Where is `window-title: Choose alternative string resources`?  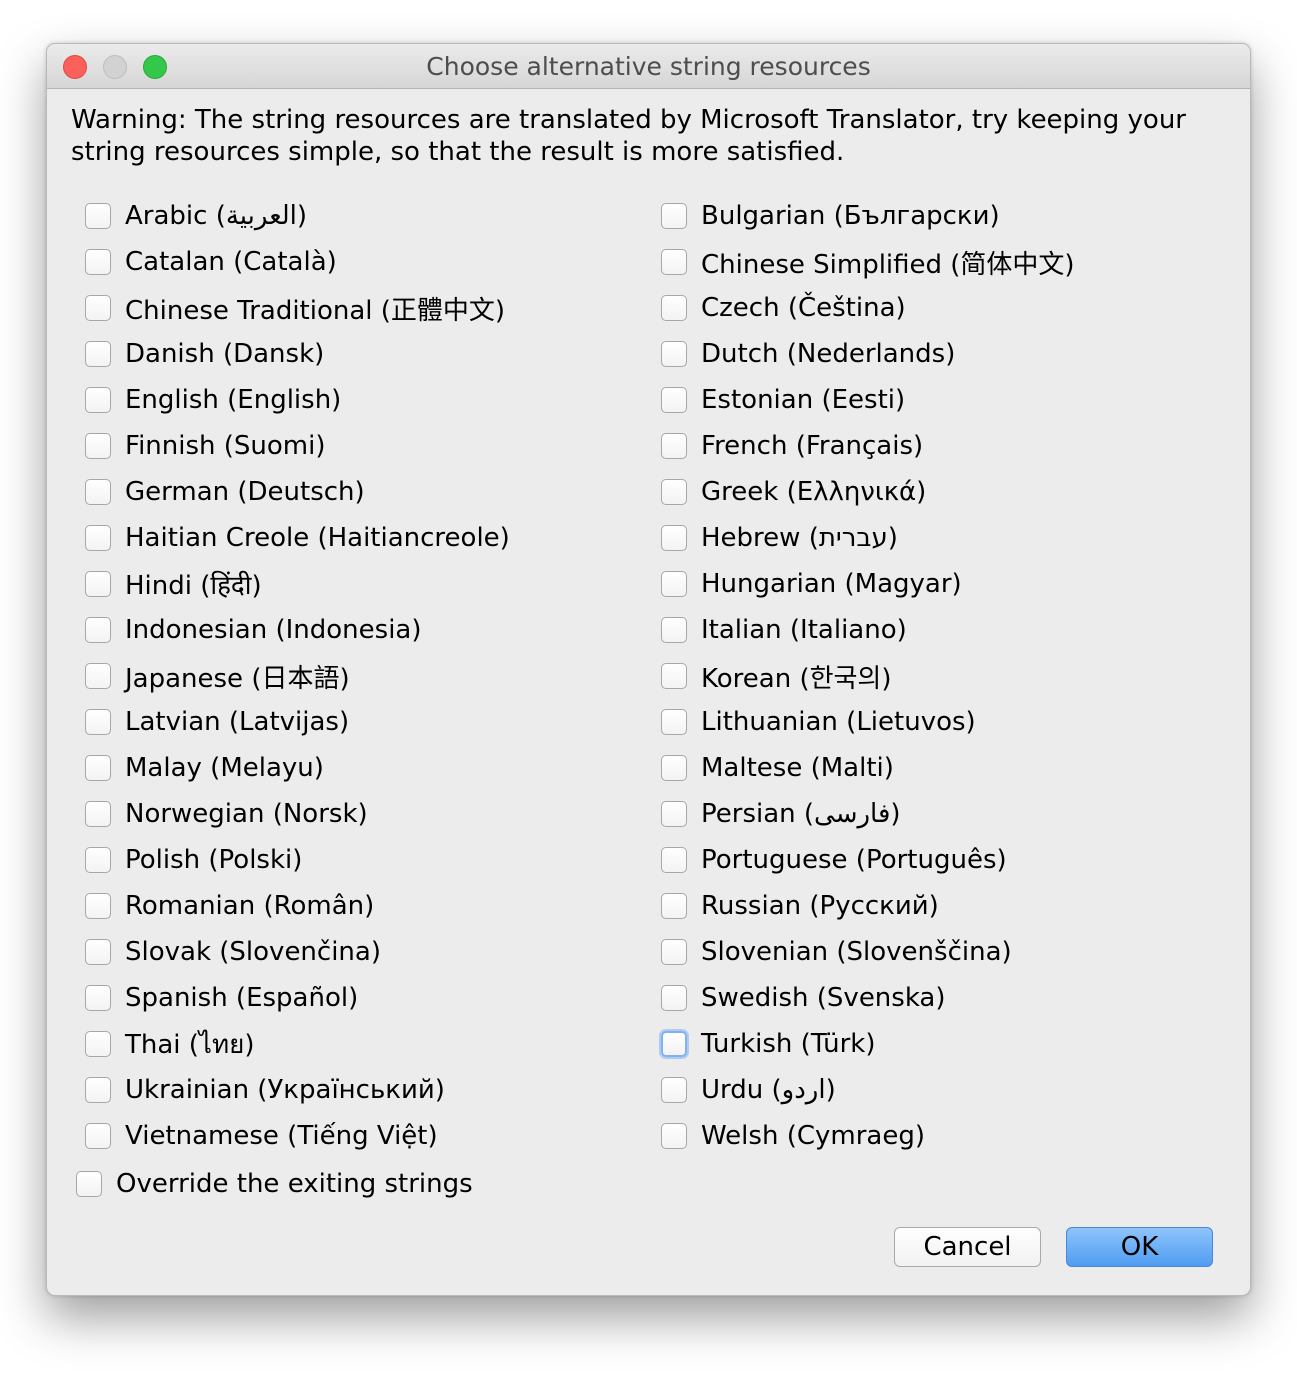 window-title: Choose alternative string resources is located at coordinates (648, 66).